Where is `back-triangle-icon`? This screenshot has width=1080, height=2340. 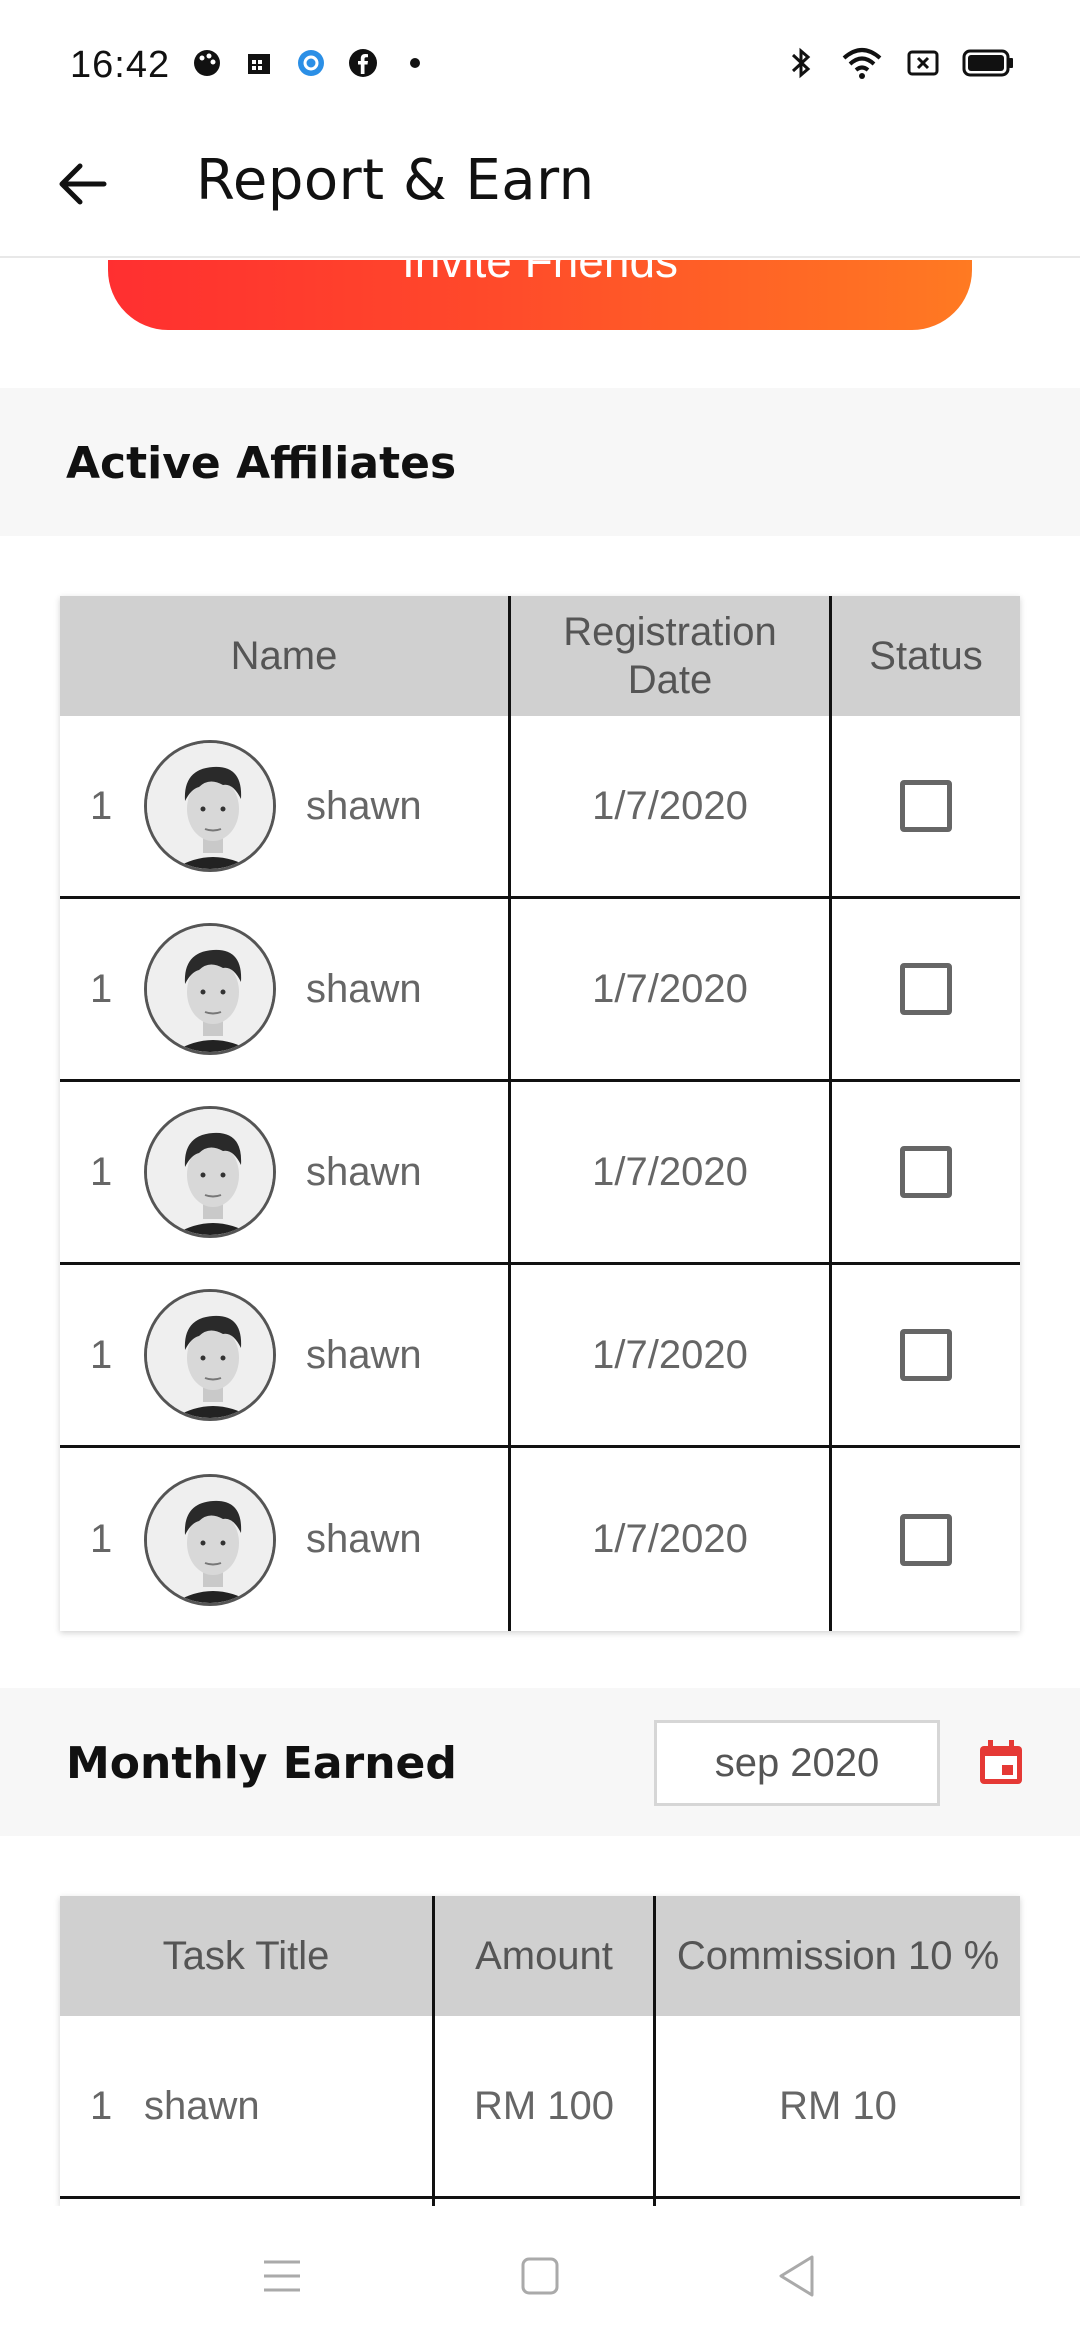 back-triangle-icon is located at coordinates (796, 2276).